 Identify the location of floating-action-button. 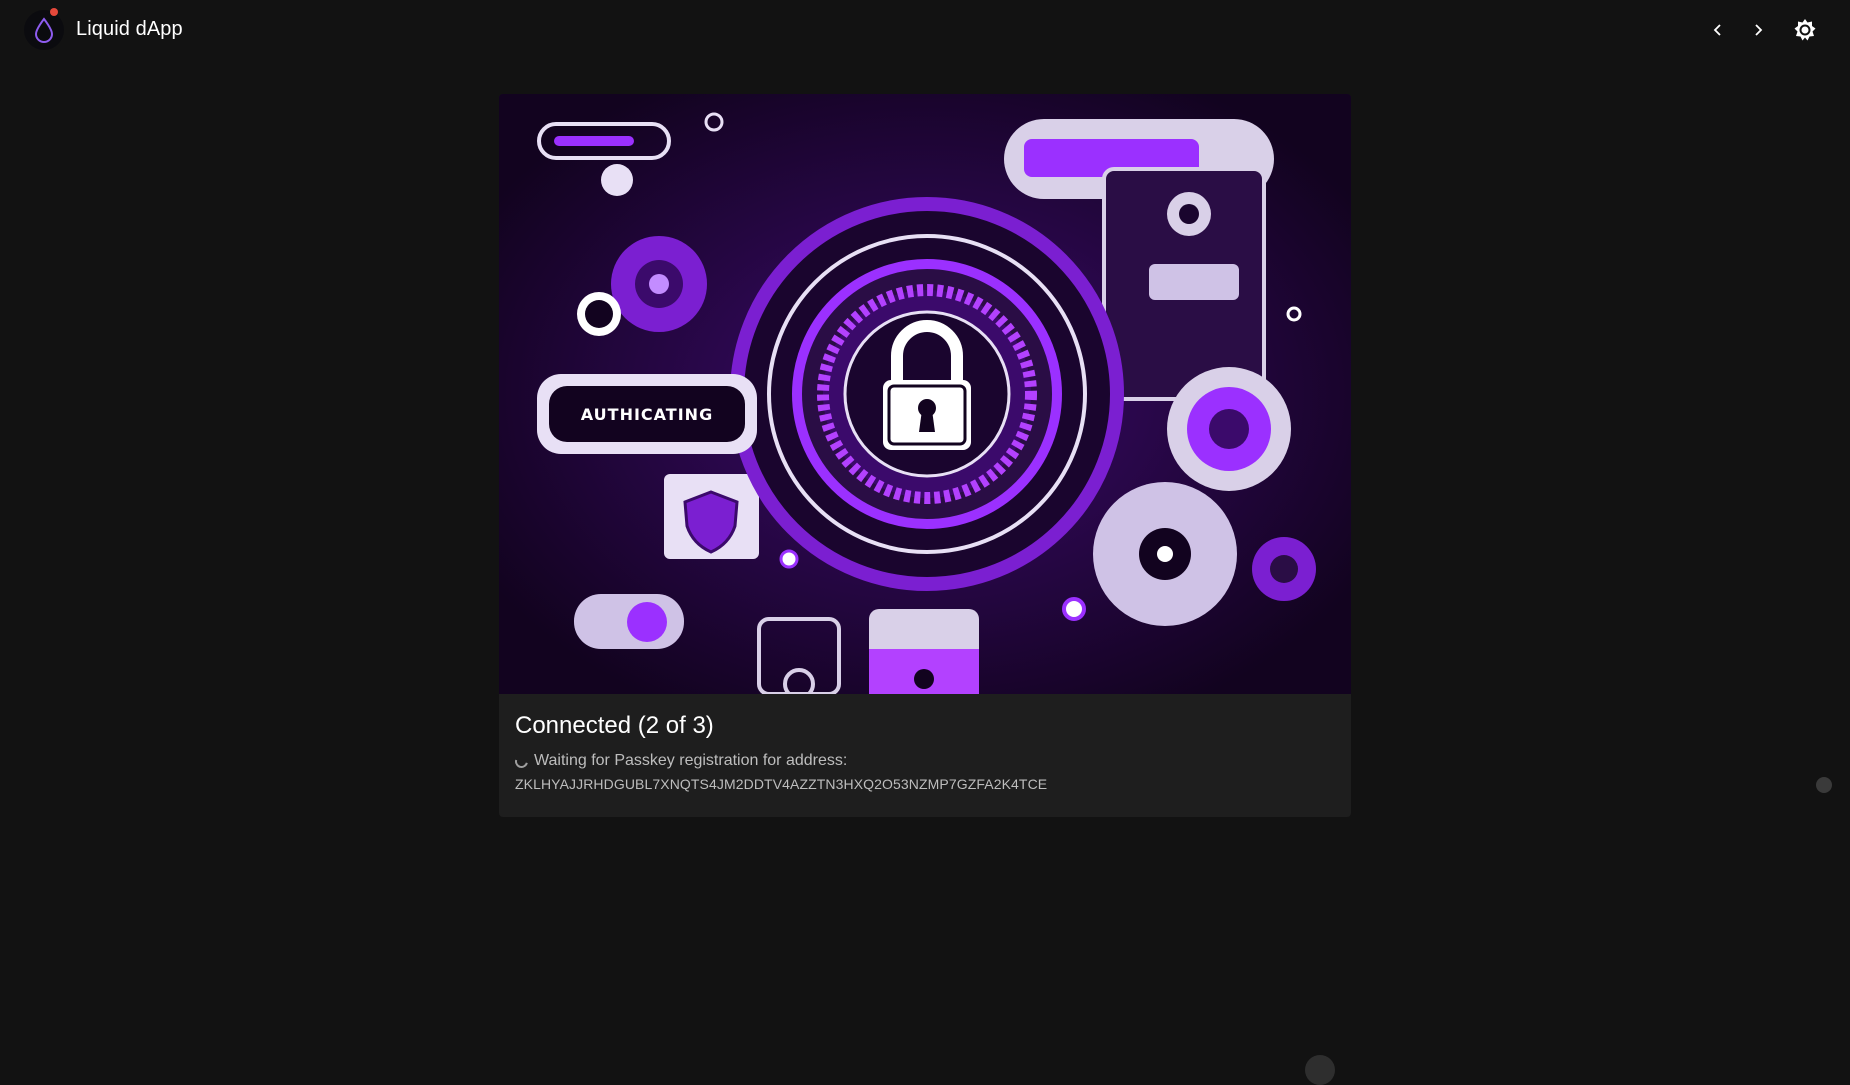
(1320, 1070).